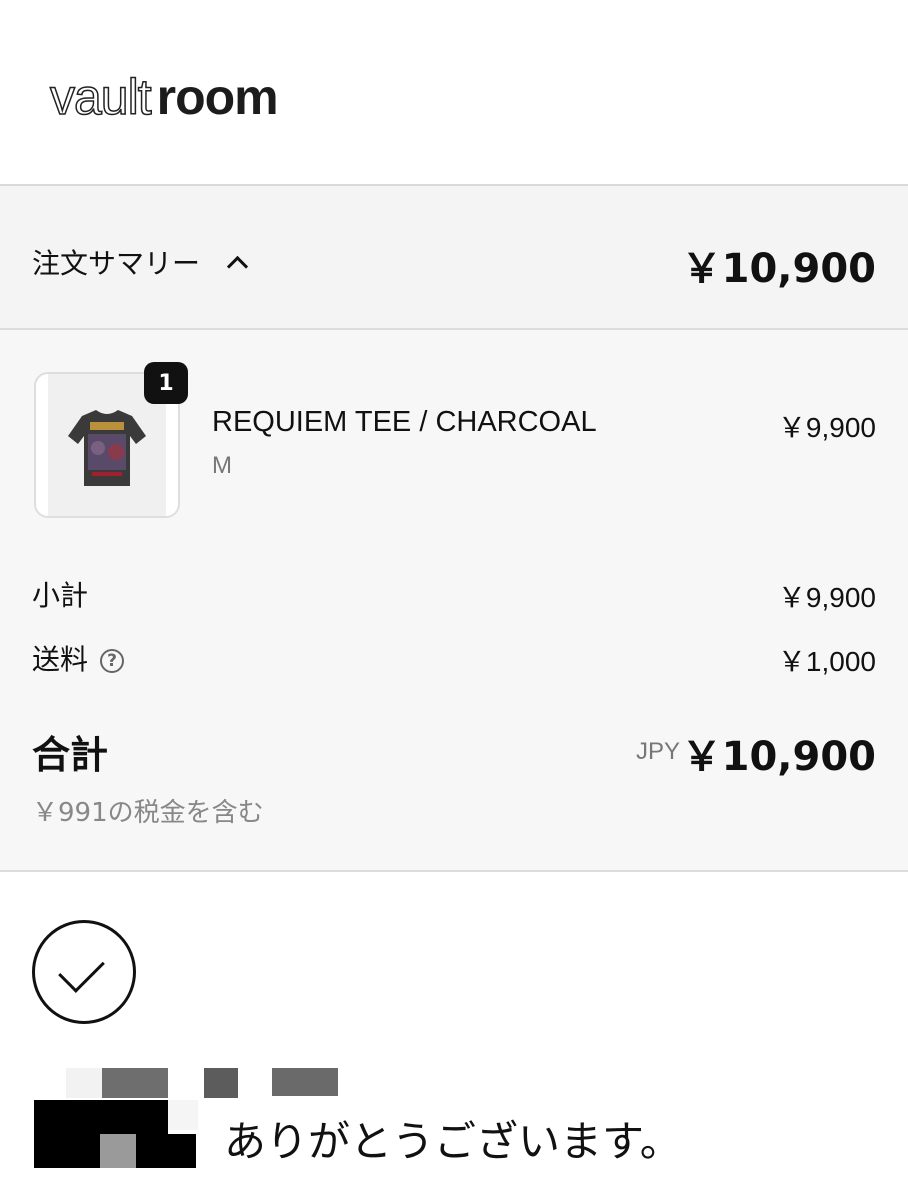  Describe the element at coordinates (112, 661) in the screenshot. I see `question-circle-icon: ?` at that location.